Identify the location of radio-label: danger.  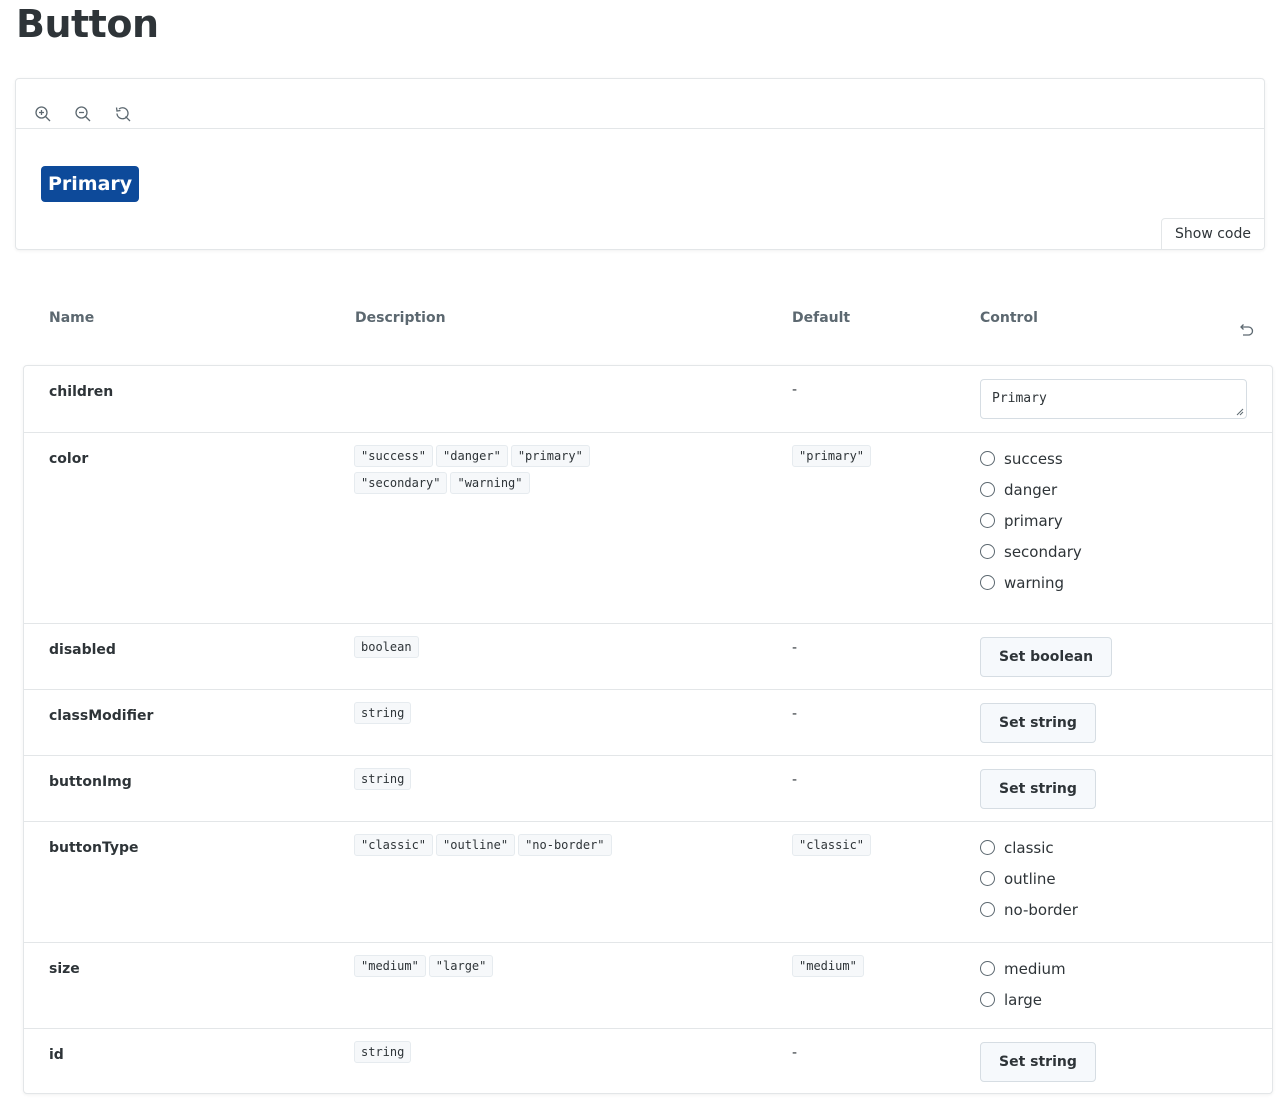
(1031, 489).